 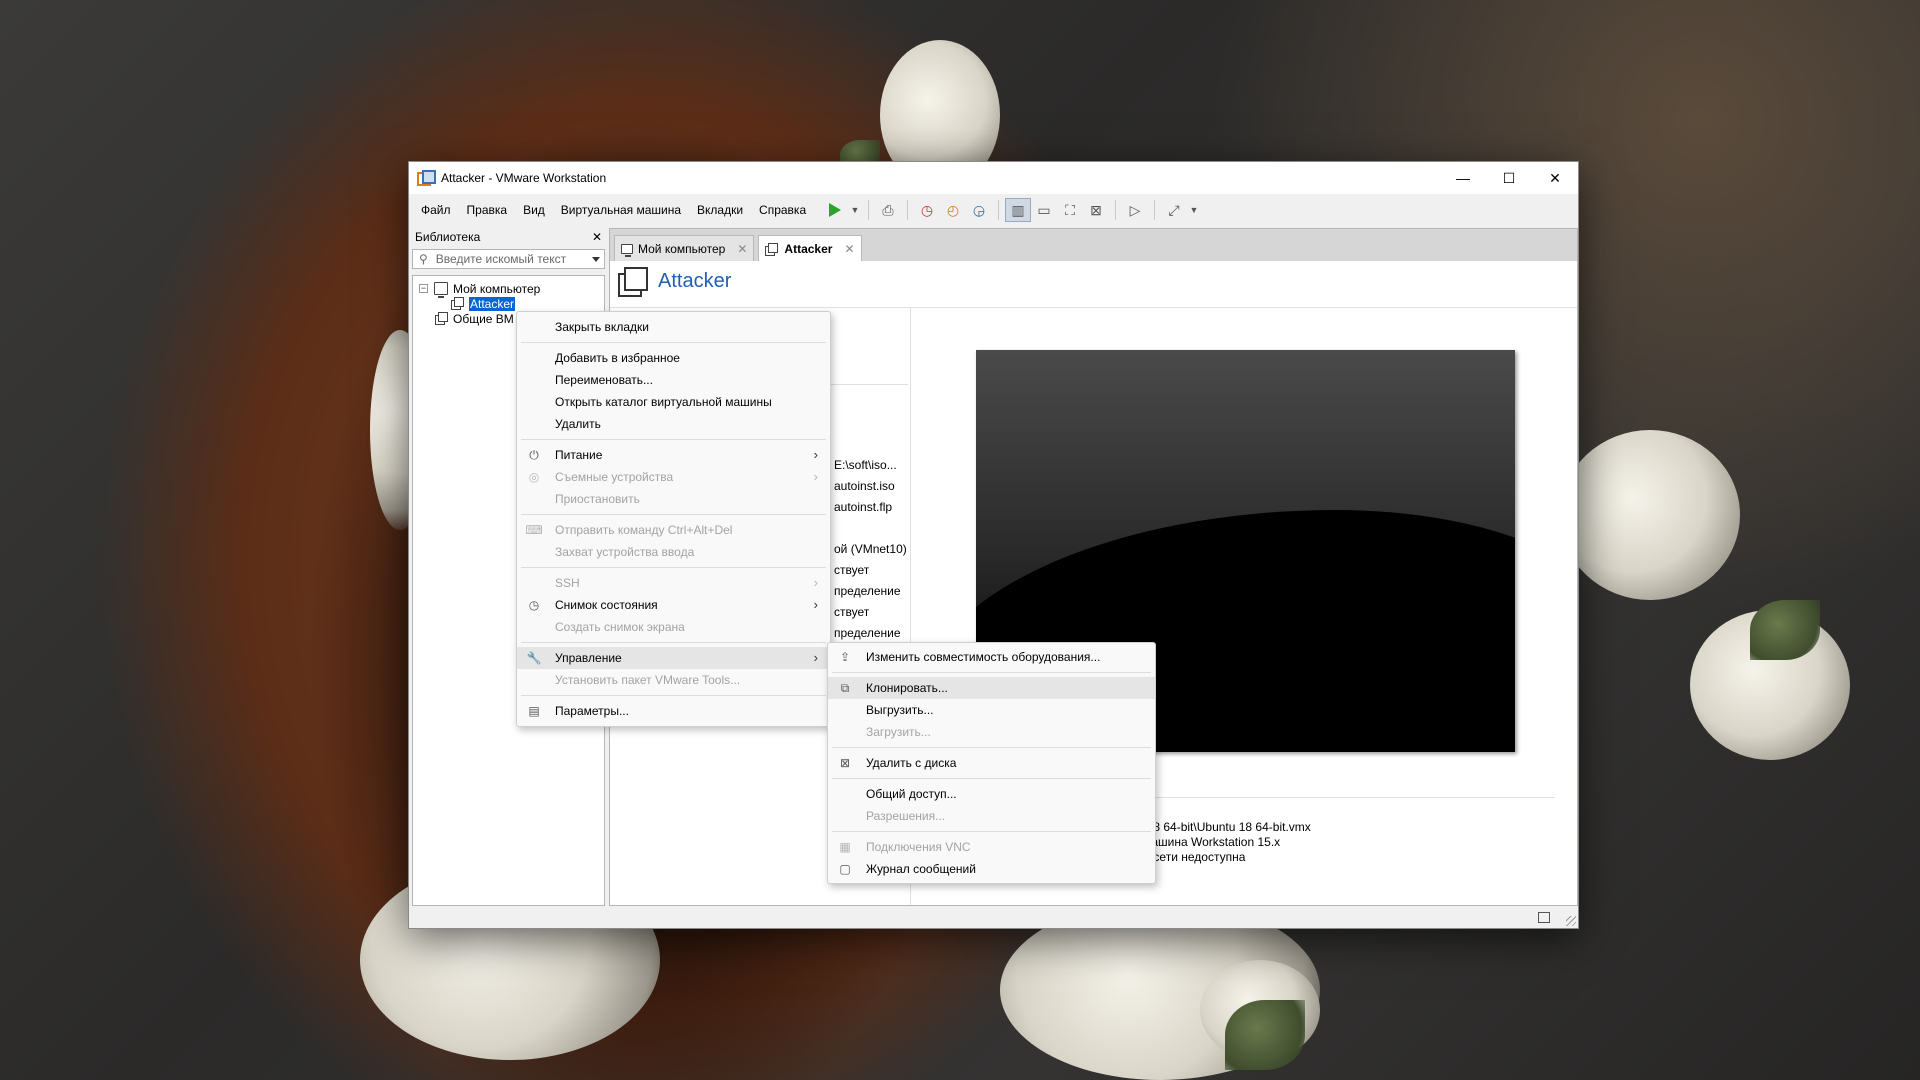 What do you see at coordinates (674, 282) in the screenshot?
I see `vm-header: Attacker` at bounding box center [674, 282].